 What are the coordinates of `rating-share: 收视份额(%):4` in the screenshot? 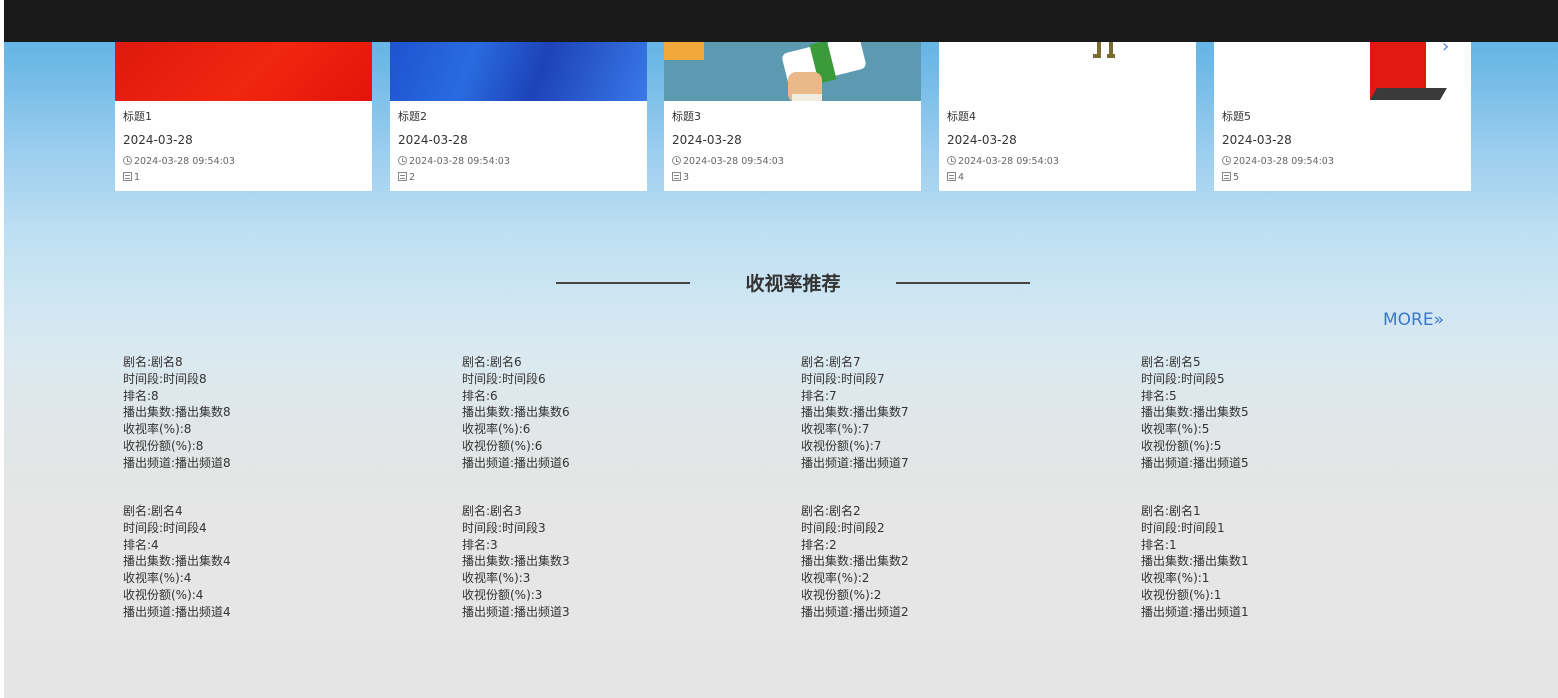 It's located at (163, 594).